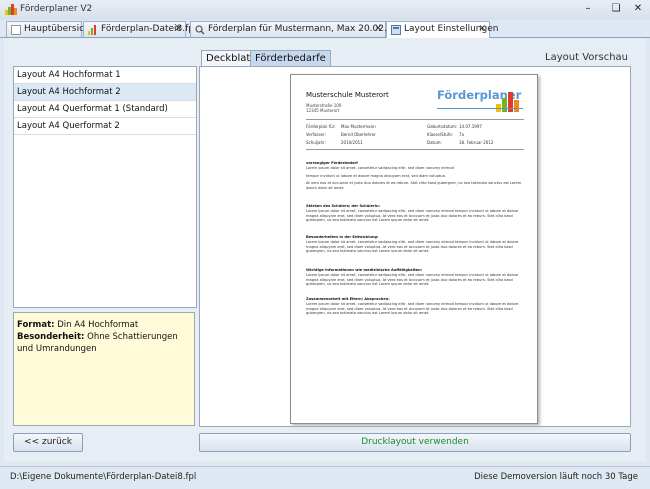 This screenshot has height=489, width=650. What do you see at coordinates (316, 142) in the screenshot?
I see `meta-year-label: Schuljahr:` at bounding box center [316, 142].